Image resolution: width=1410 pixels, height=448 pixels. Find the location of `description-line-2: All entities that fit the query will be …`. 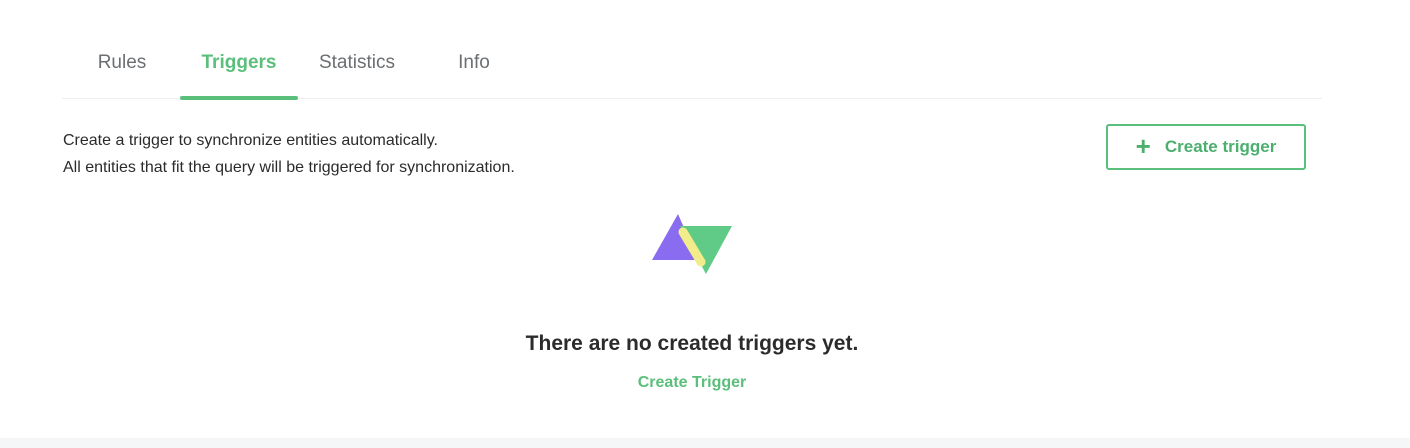

description-line-2: All entities that fit the query will be … is located at coordinates (289, 167).